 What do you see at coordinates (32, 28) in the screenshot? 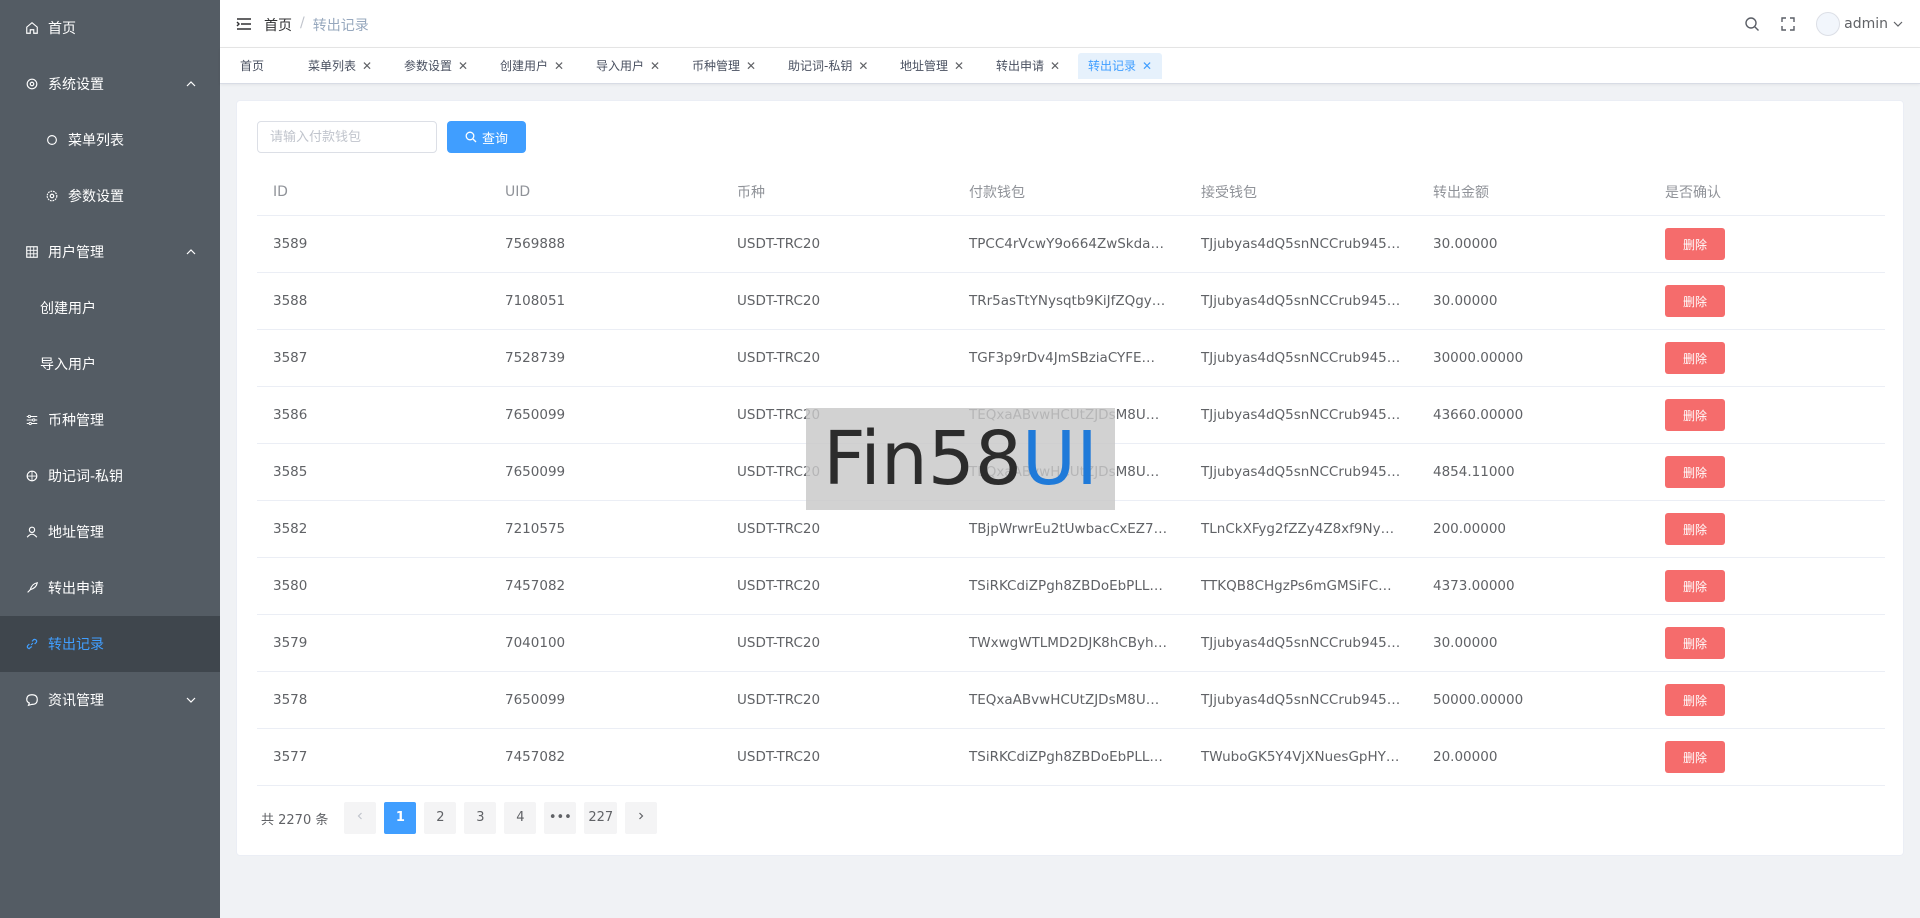
I see `home-icon` at bounding box center [32, 28].